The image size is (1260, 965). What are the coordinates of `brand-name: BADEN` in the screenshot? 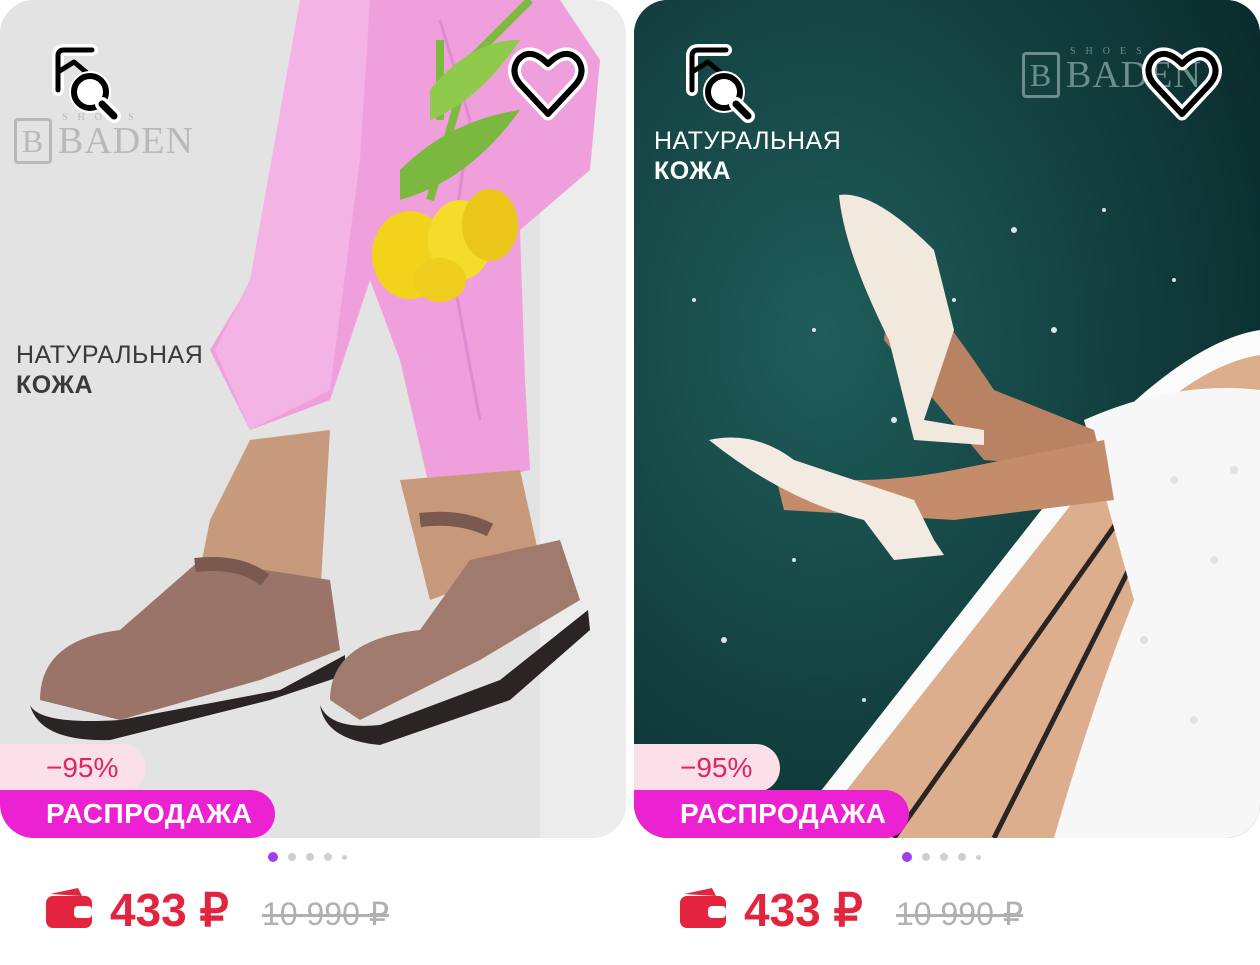 It's located at (126, 141).